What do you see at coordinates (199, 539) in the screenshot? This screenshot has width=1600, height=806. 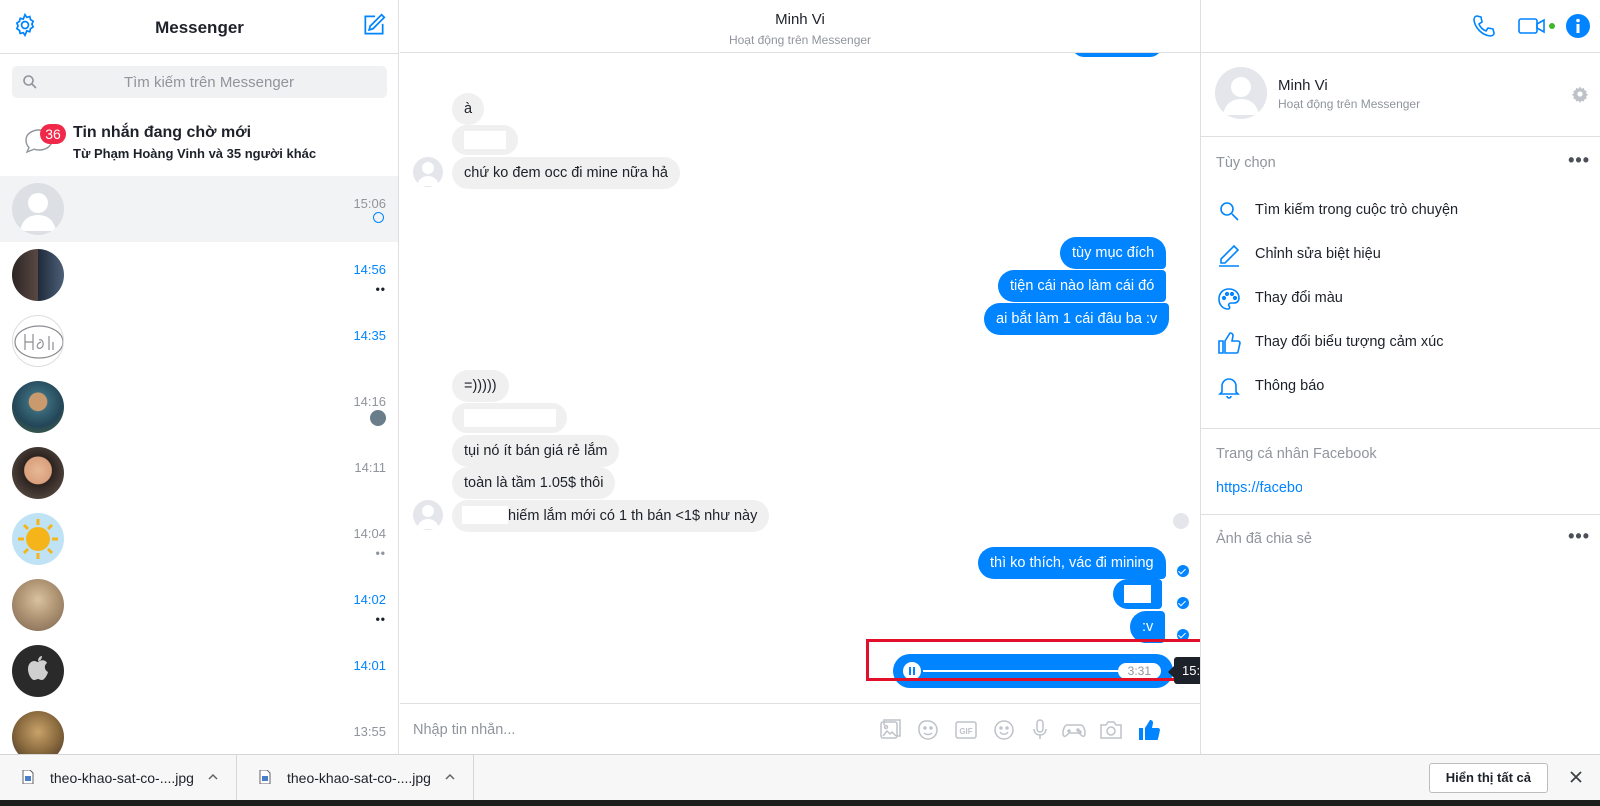 I see `conversation-item: 14:04 ••` at bounding box center [199, 539].